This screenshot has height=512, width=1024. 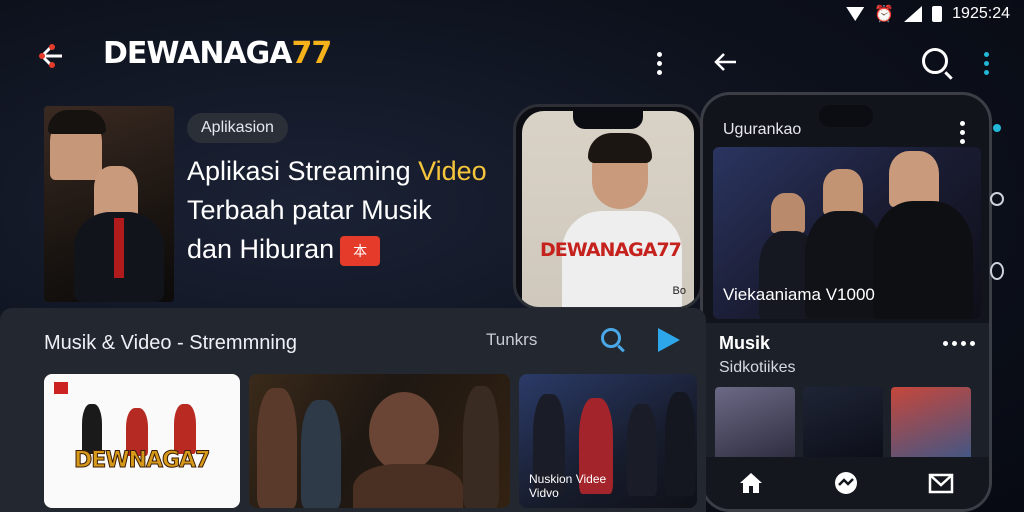 I want to click on card-badge-icon, so click(x=61, y=388).